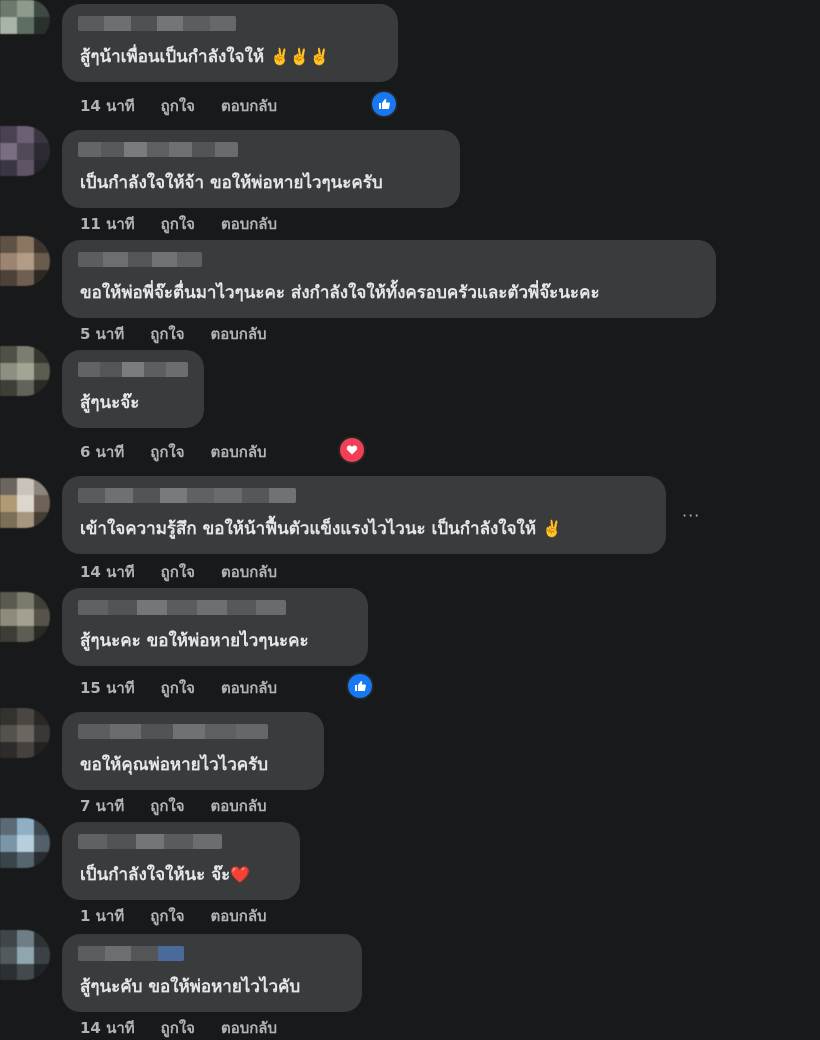  Describe the element at coordinates (300, 56) in the screenshot. I see `victory-hand-emoji: ✌️✌️✌️` at that location.